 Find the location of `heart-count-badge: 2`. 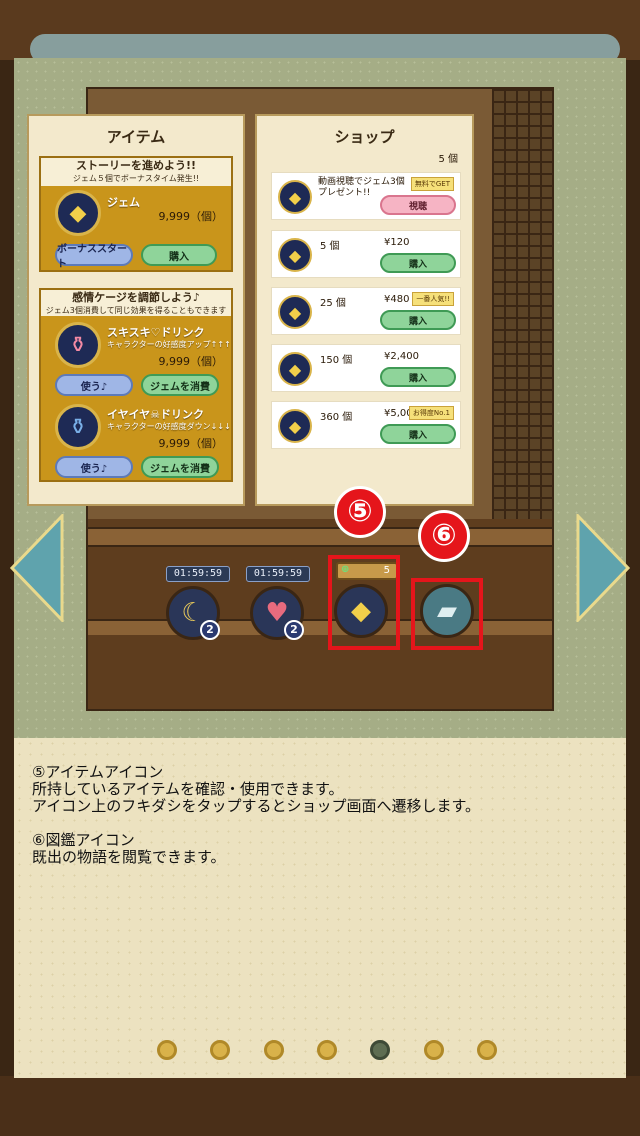

heart-count-badge: 2 is located at coordinates (294, 630).